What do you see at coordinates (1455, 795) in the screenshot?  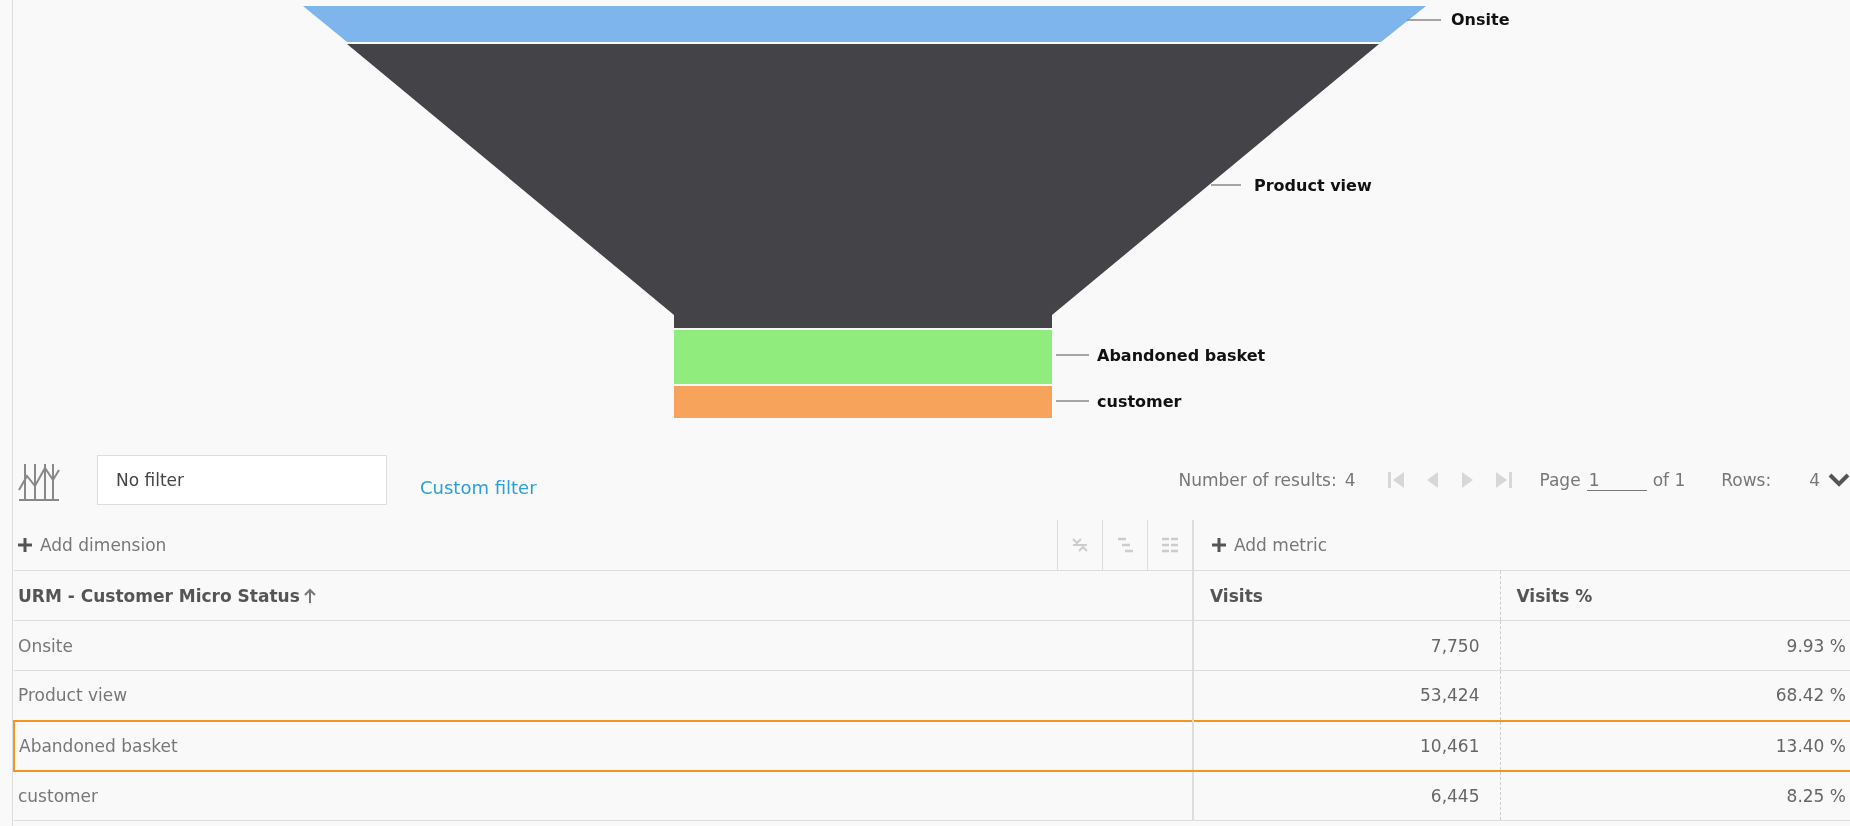 I see `table-cell: 6,445` at bounding box center [1455, 795].